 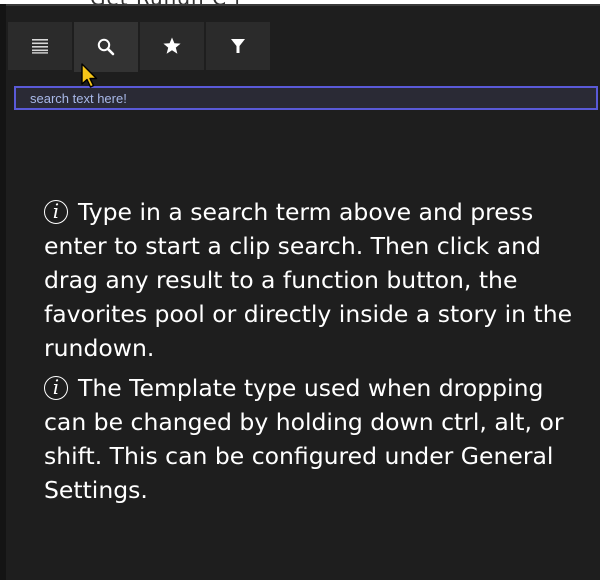 What do you see at coordinates (3, 292) in the screenshot?
I see `panel-edge` at bounding box center [3, 292].